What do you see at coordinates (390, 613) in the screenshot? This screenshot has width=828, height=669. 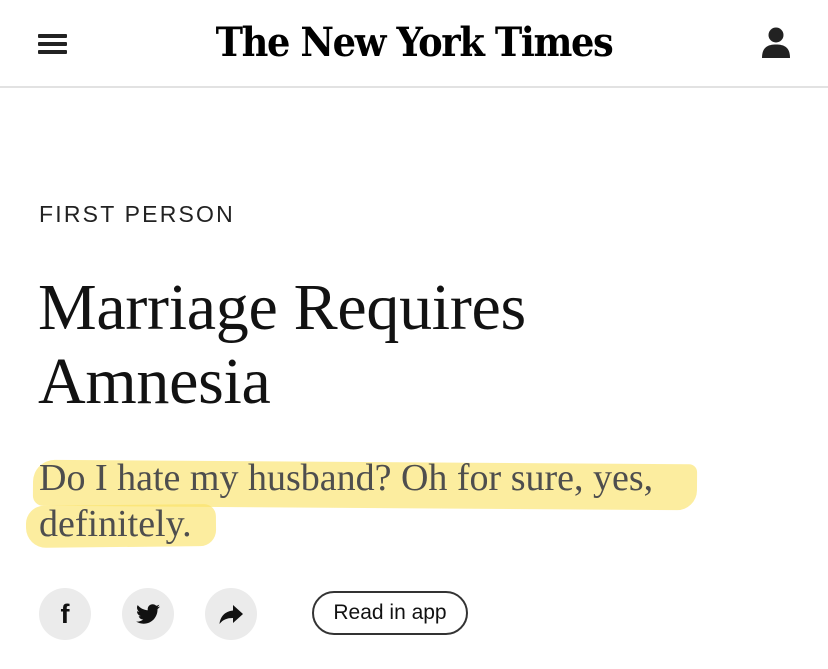 I see `read-in-app-button: Read in app` at bounding box center [390, 613].